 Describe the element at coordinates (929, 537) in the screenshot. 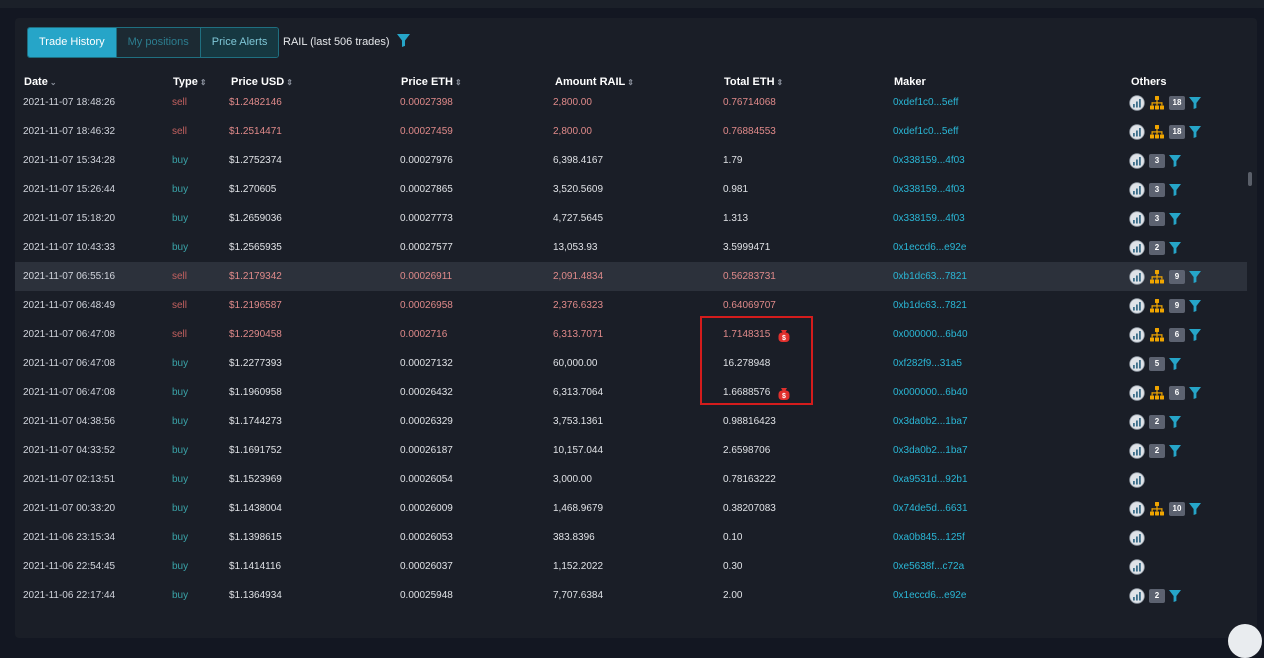

I see `maker-link: 0xa0b845...125f` at that location.